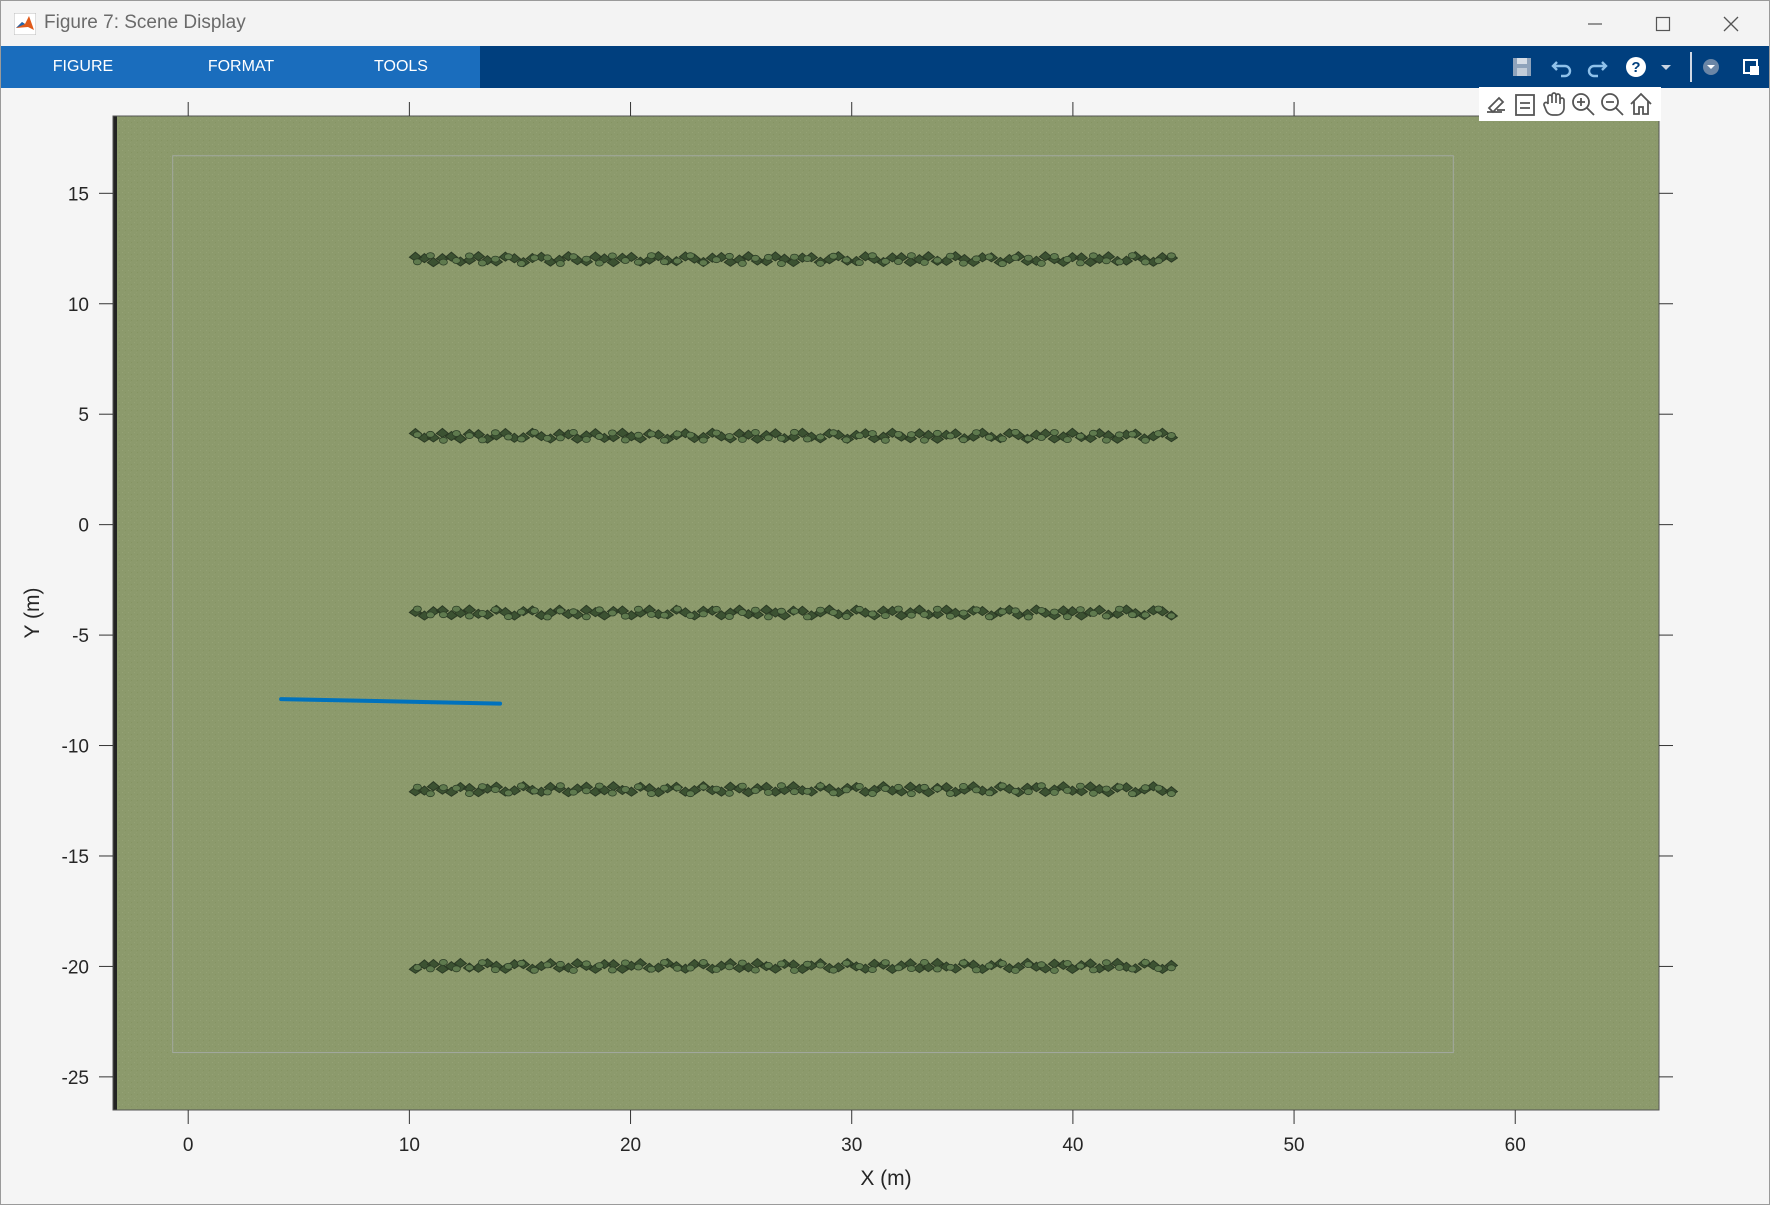  Describe the element at coordinates (885, 1178) in the screenshot. I see `x-axis-label: X (m)` at that location.